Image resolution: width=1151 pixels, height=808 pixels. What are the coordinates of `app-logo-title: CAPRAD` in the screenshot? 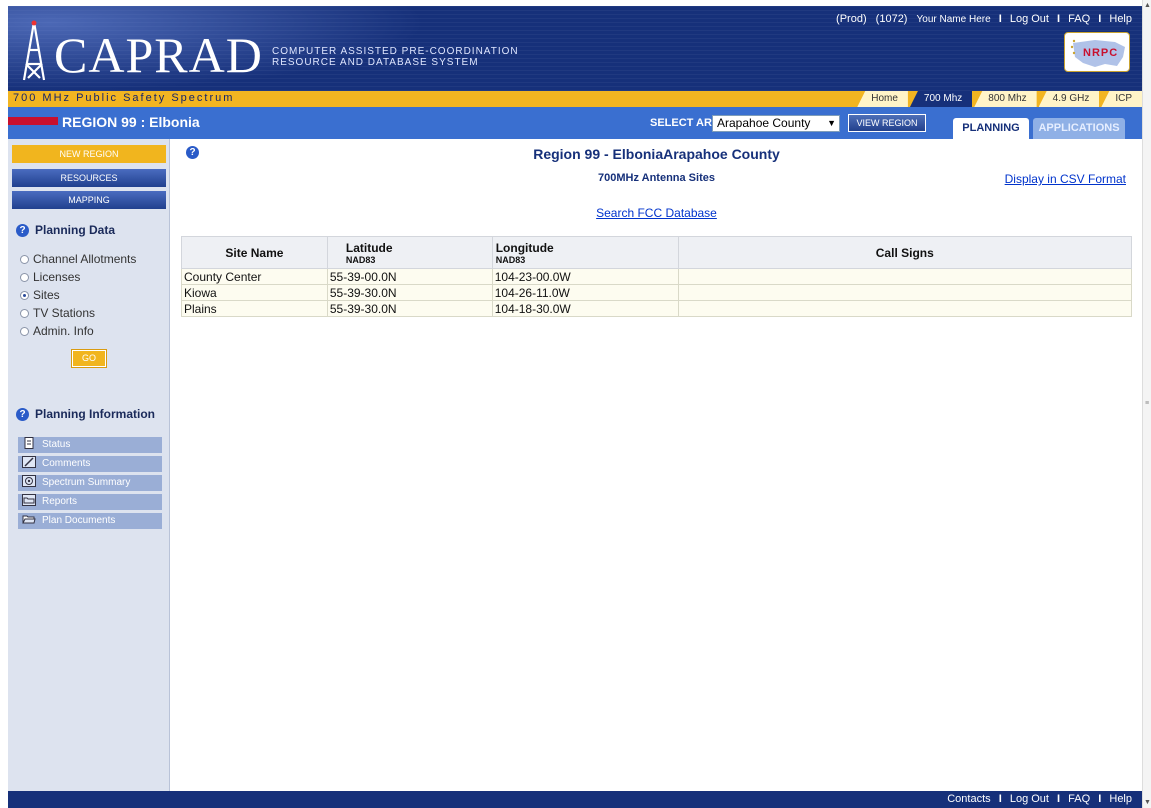 It's located at (158, 55).